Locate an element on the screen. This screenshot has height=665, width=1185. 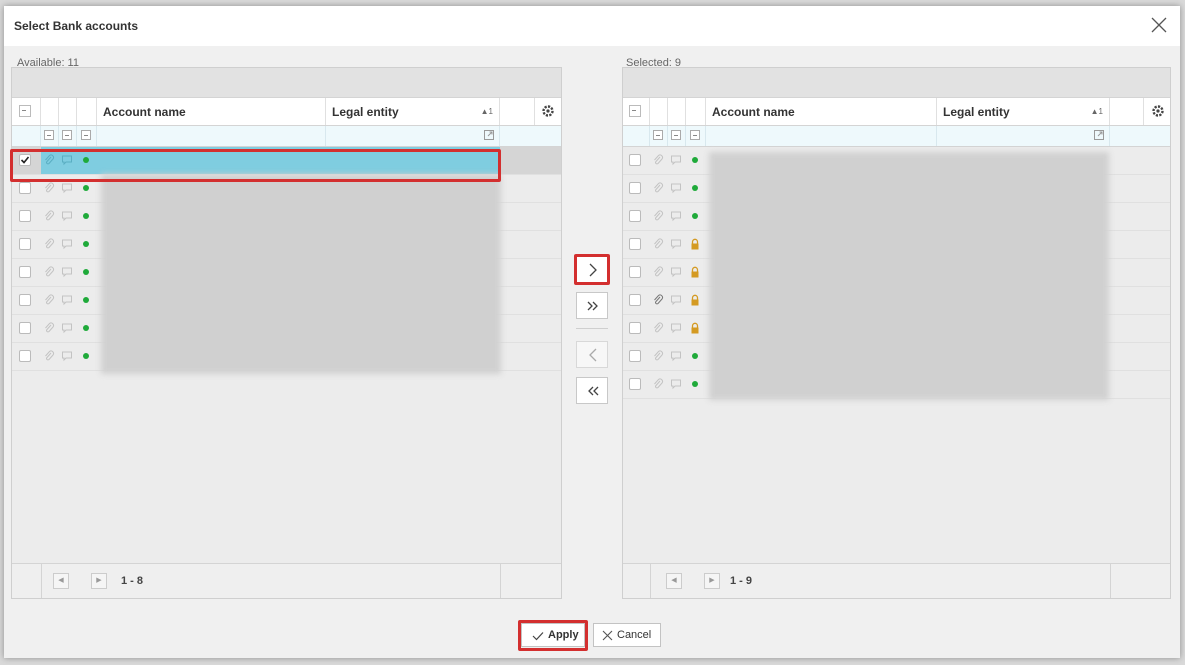
pager-bar: ◀ ▶ 1 - 9 is located at coordinates (896, 580).